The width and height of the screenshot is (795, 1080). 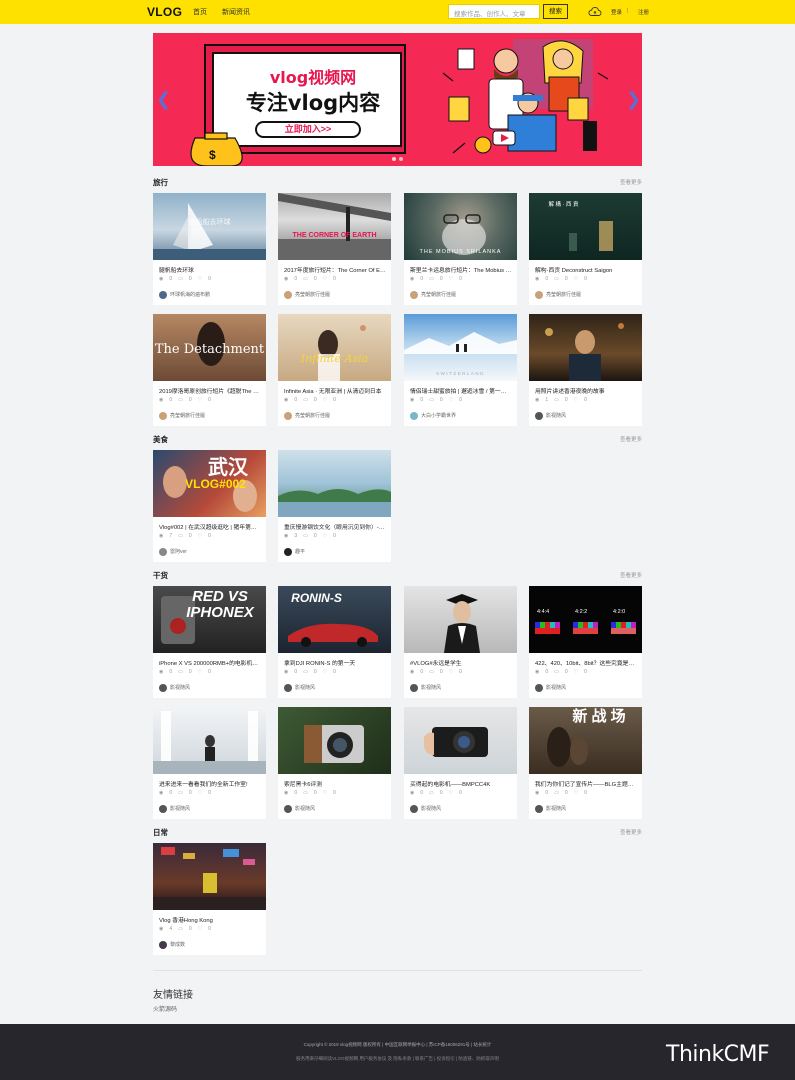 I want to click on video-title: 2019摩洛哥原创旅行短片《超脱The Detachment》, so click(x=210, y=390).